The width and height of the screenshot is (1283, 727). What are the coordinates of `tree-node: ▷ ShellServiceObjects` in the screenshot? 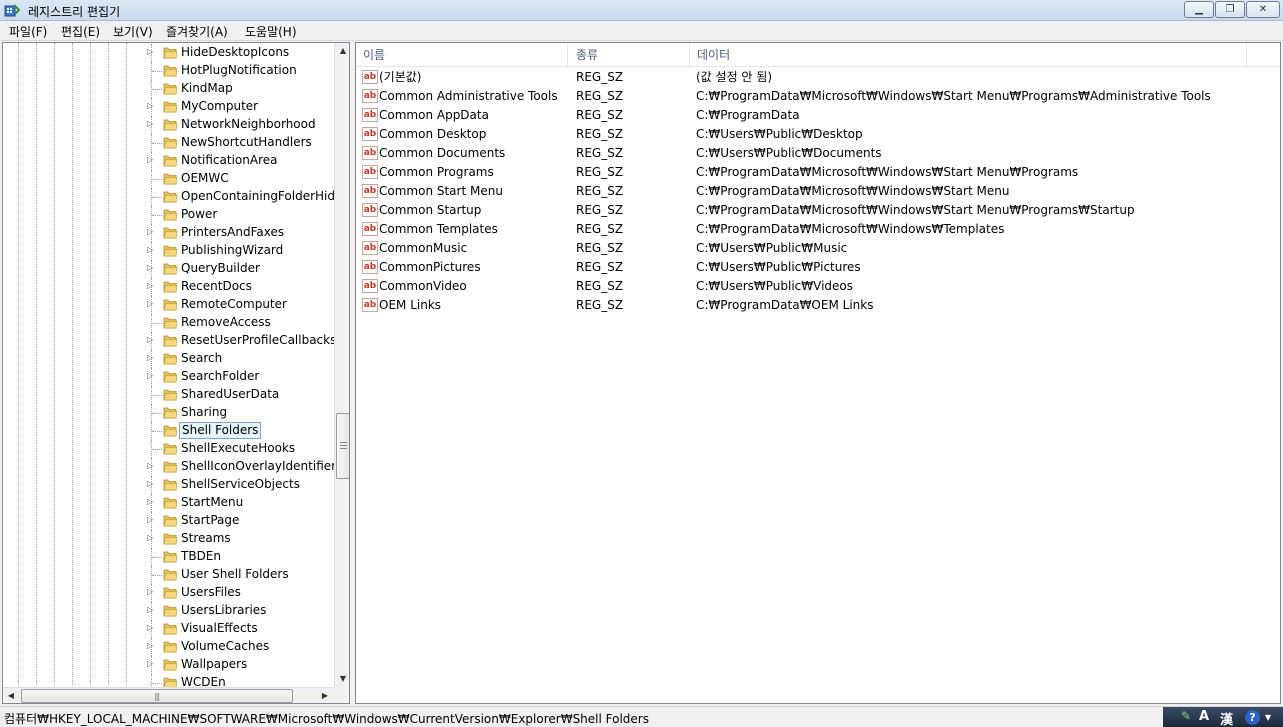 It's located at (170, 485).